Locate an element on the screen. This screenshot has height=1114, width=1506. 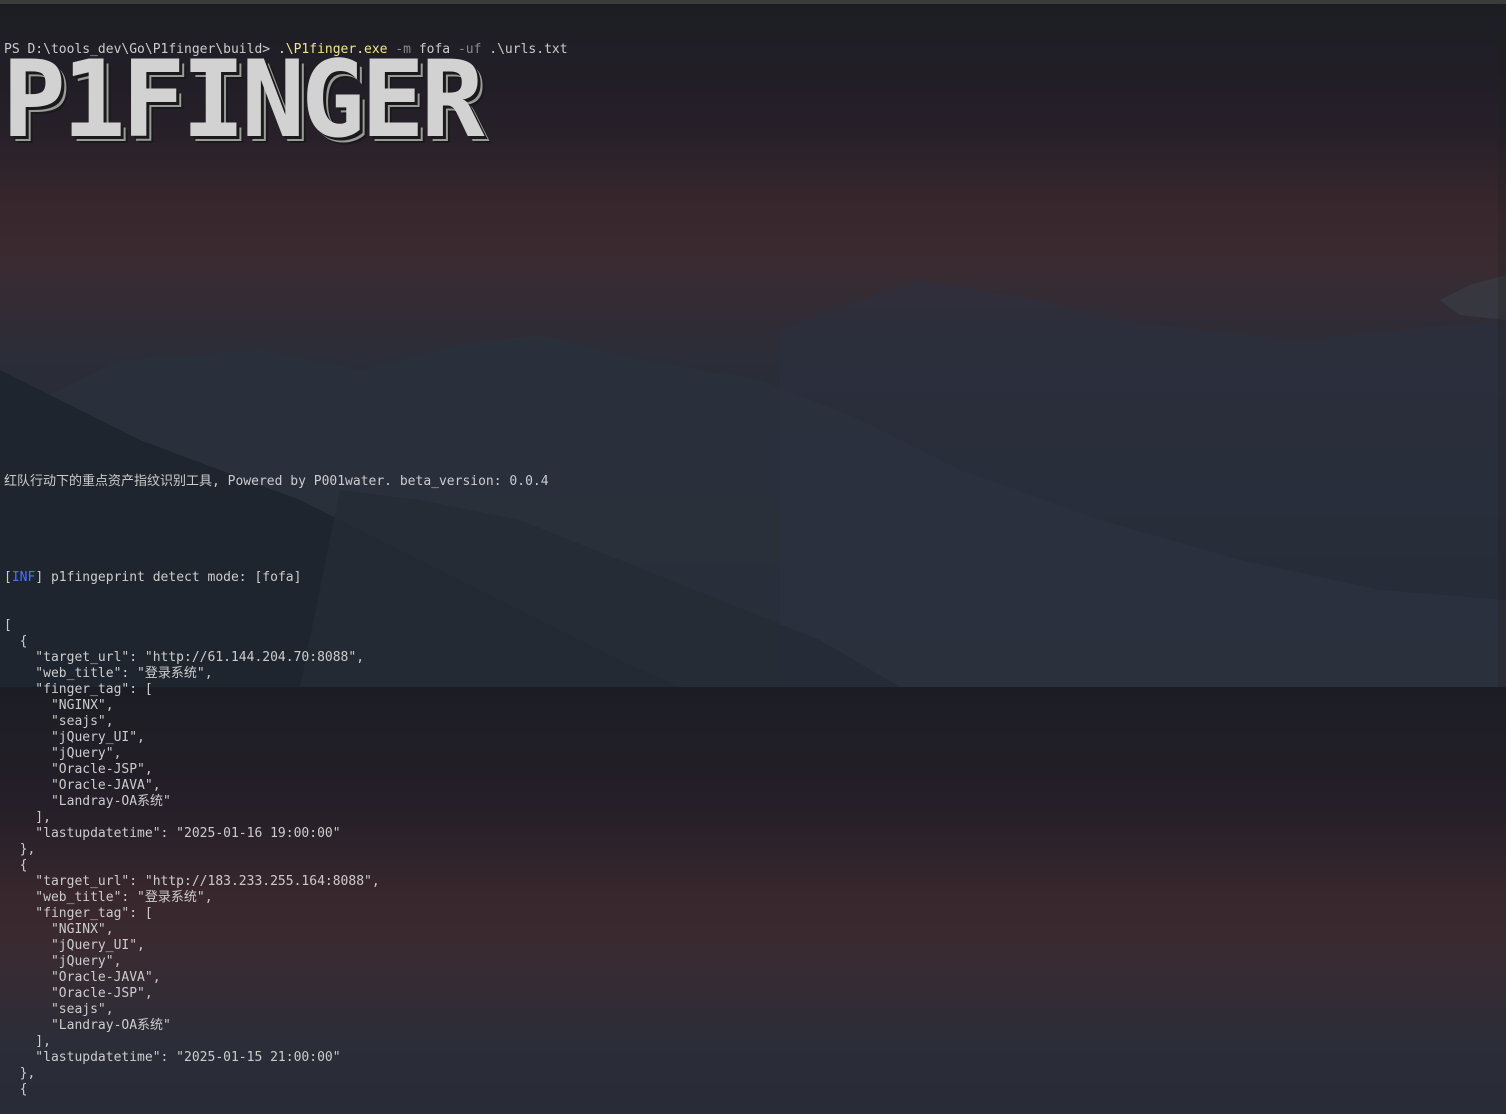
scrollbar is located at coordinates (1502, 345).